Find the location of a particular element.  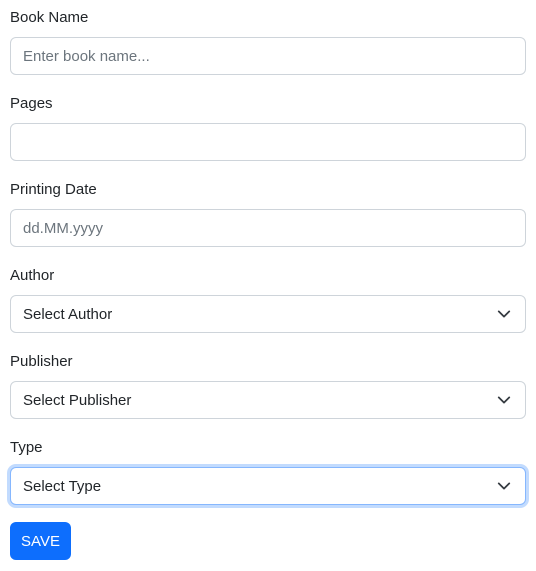

publisher-group: Publisher Select Publisher is located at coordinates (268, 385).